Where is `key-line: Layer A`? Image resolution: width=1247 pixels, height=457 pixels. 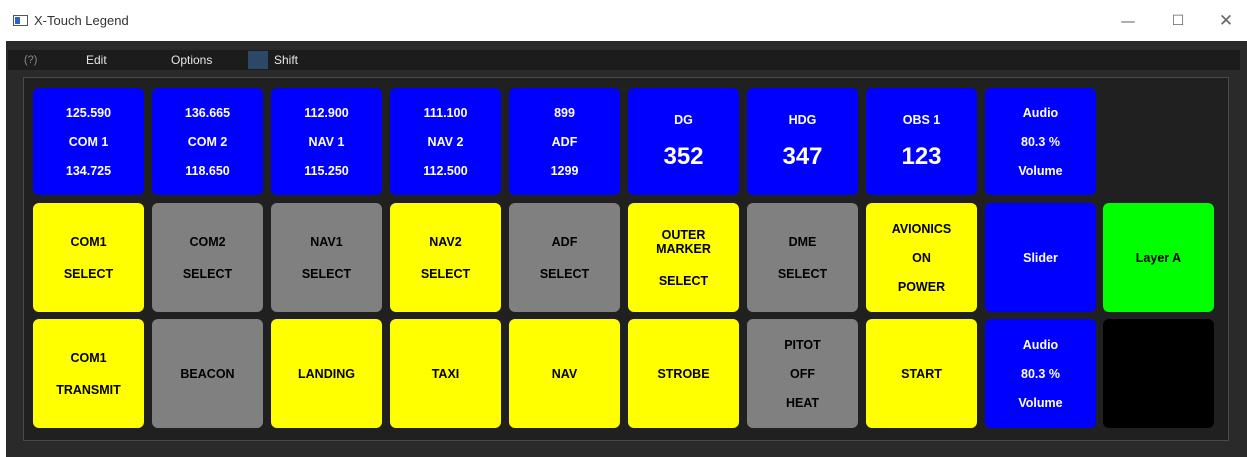
key-line: Layer A is located at coordinates (1158, 257).